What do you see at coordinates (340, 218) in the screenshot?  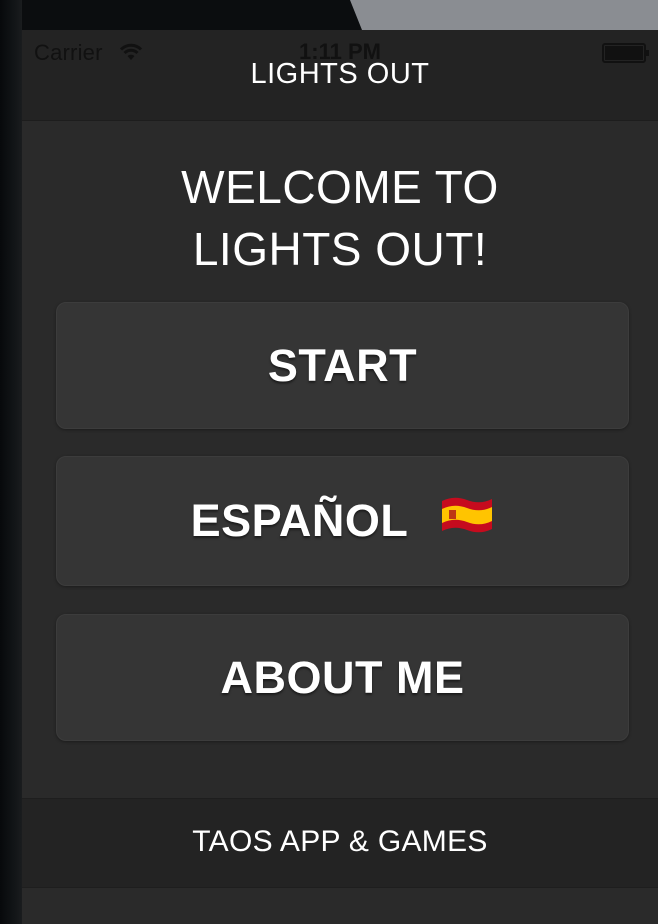 I see `welcome-heading: WELCOME TO LIGHTS OUT!` at bounding box center [340, 218].